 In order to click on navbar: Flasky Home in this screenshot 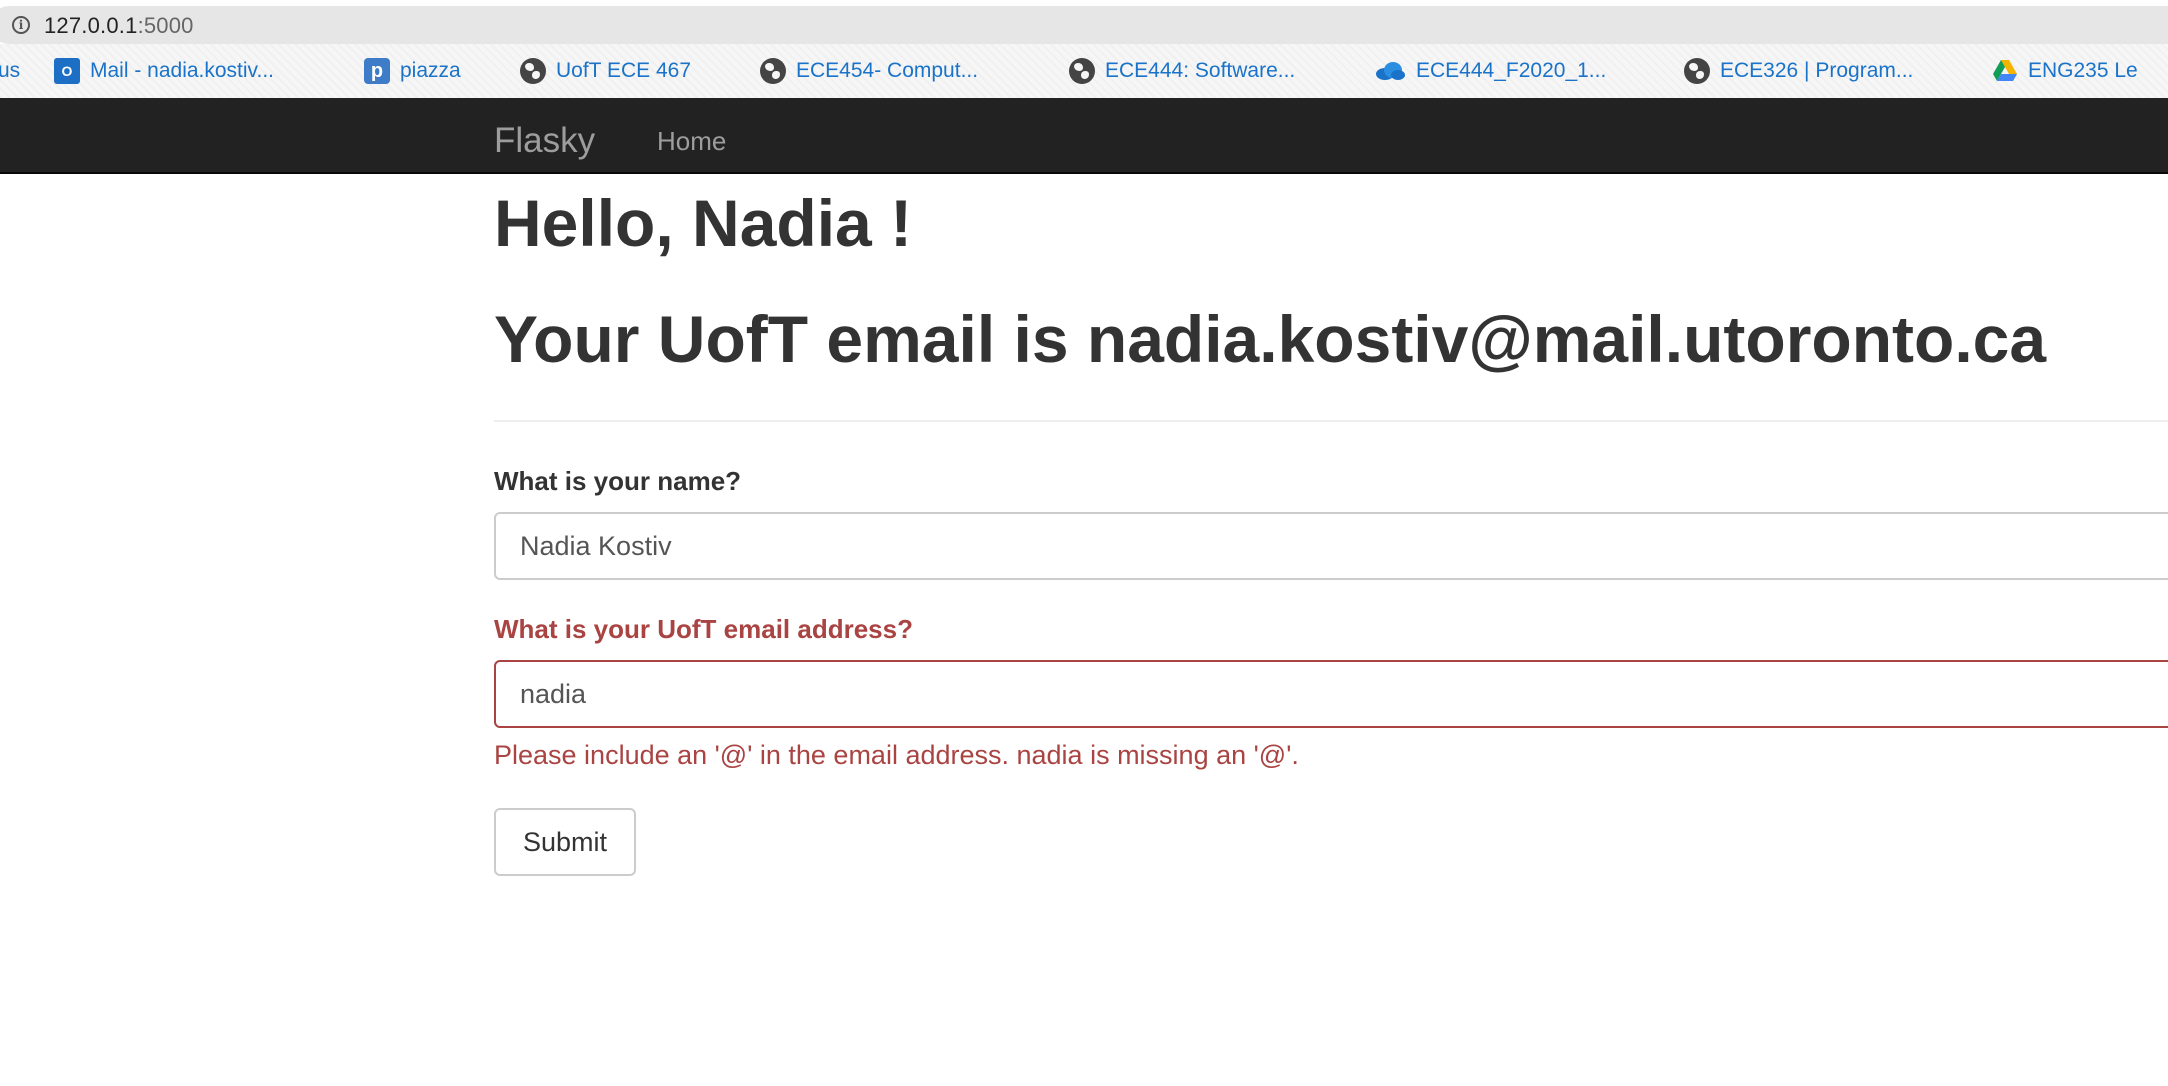, I will do `click(1084, 136)`.